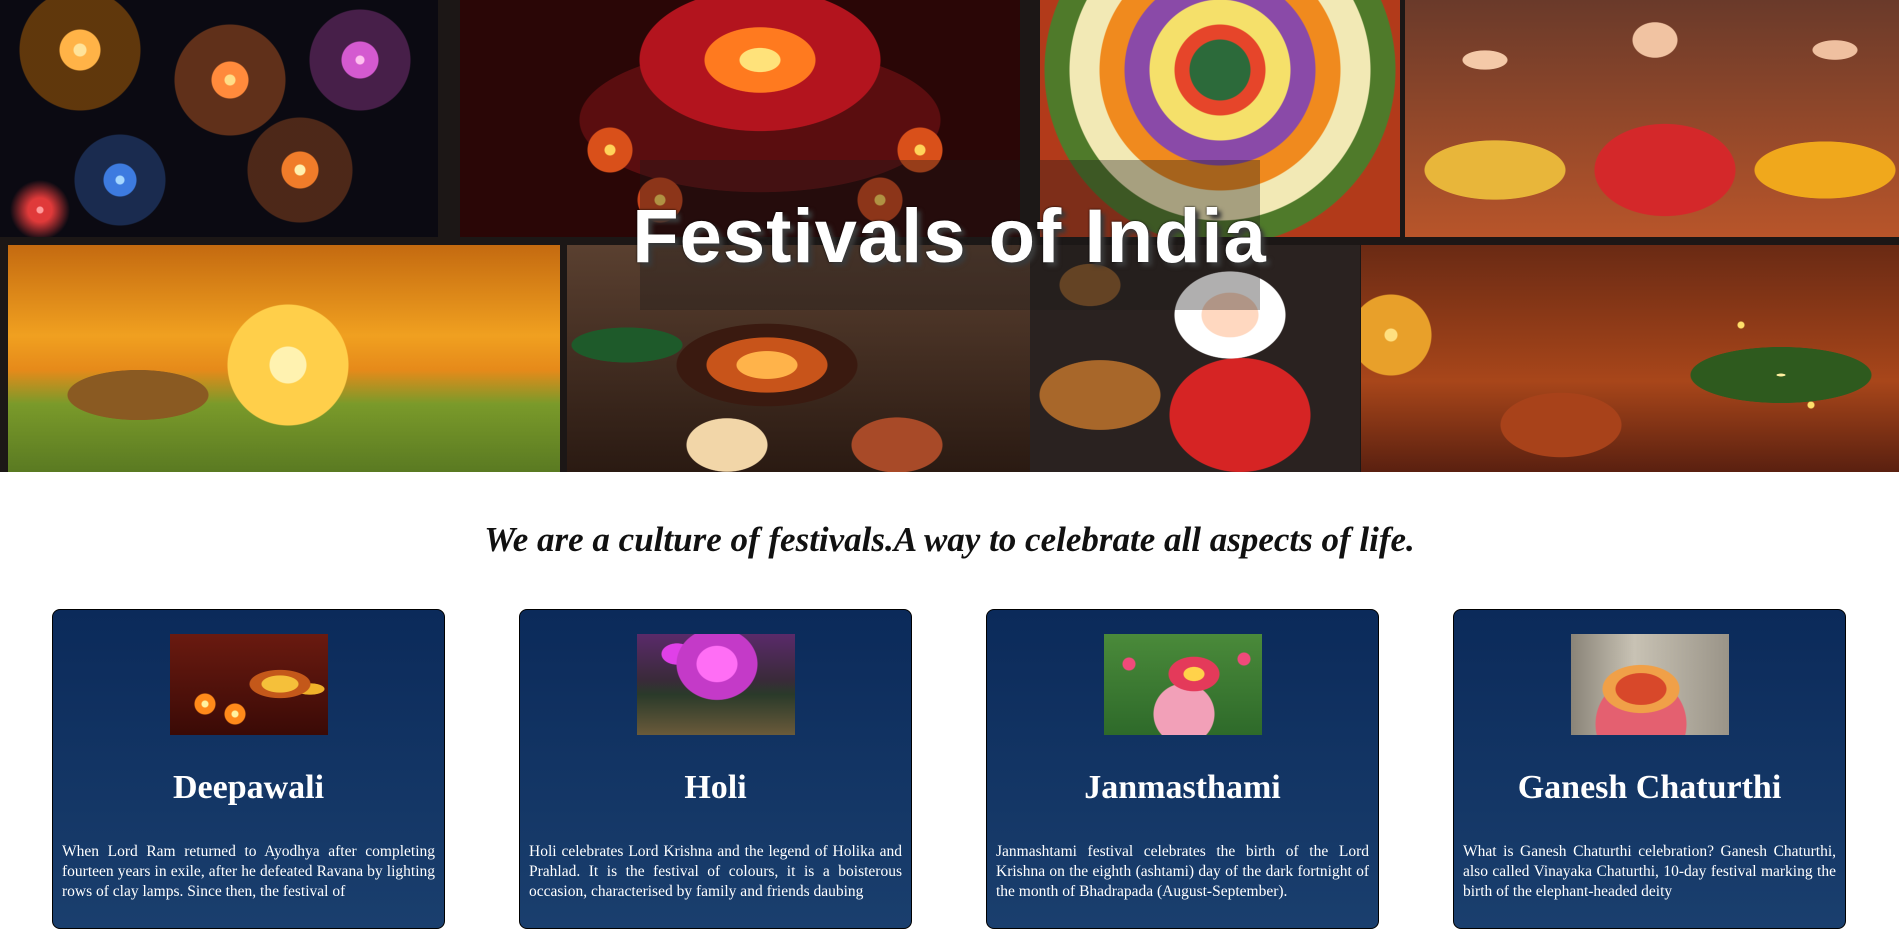  What do you see at coordinates (1182, 684) in the screenshot?
I see `janmasthami-image` at bounding box center [1182, 684].